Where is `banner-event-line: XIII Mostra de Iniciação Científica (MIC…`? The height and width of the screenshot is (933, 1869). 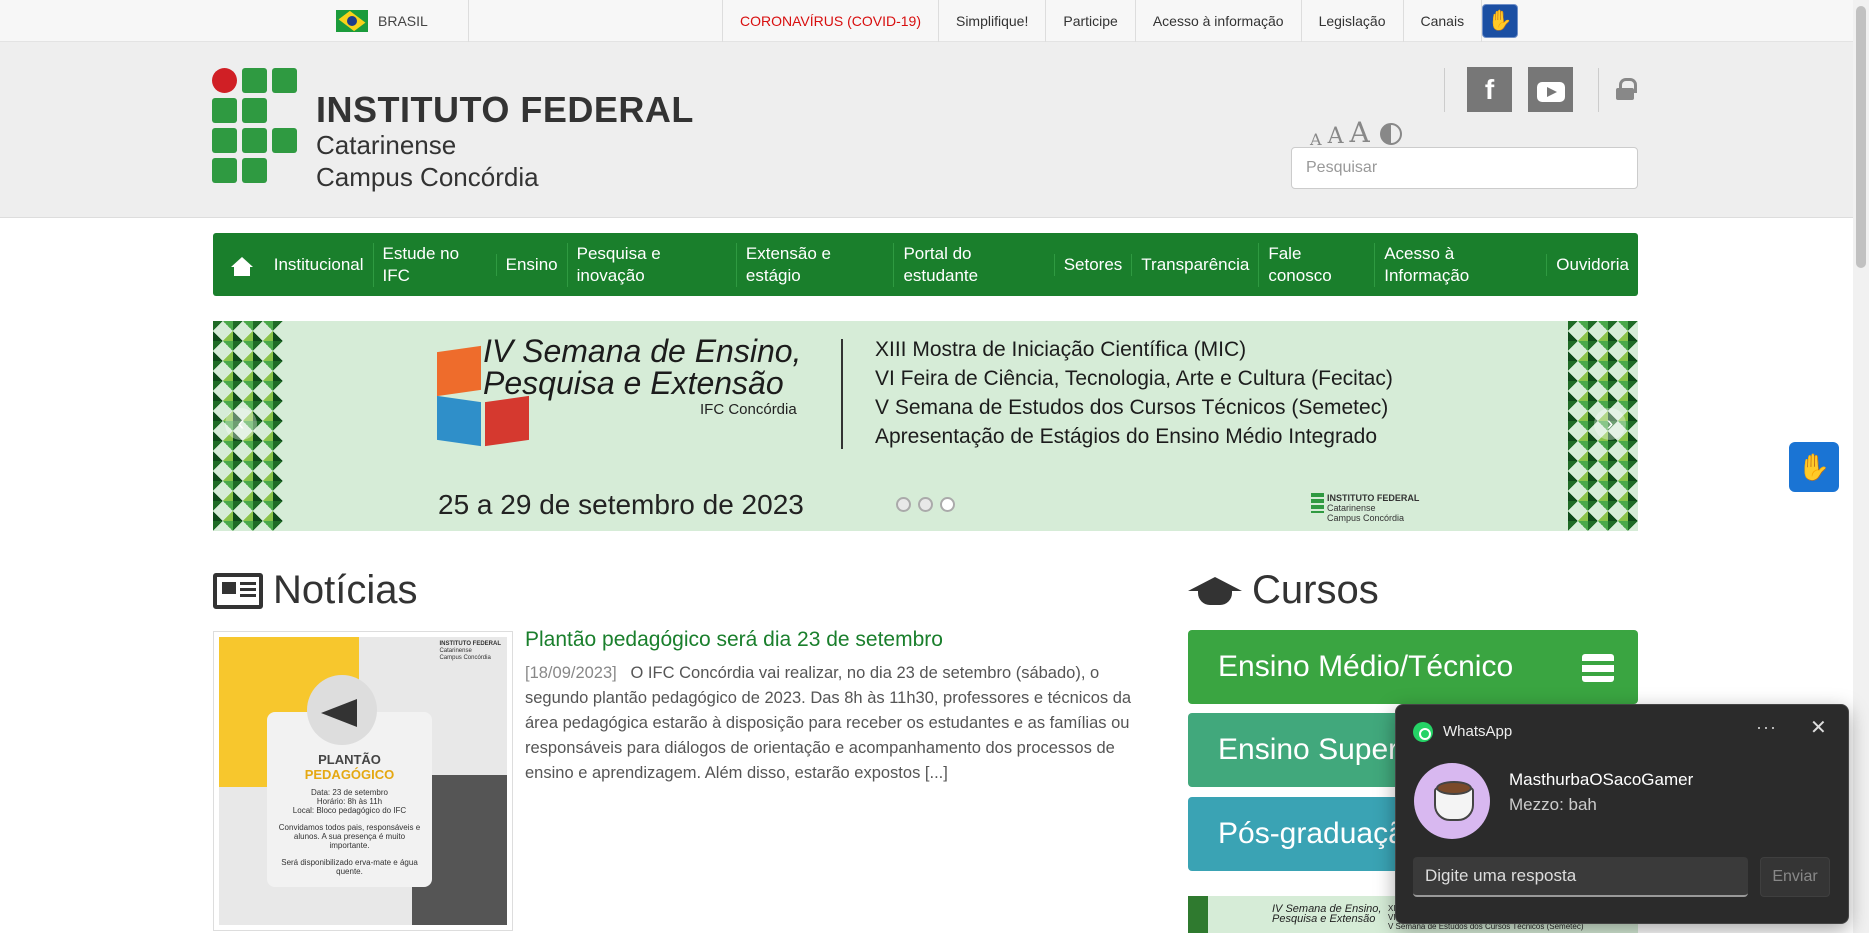 banner-event-line: XIII Mostra de Iniciação Científica (MIC… is located at coordinates (1061, 349).